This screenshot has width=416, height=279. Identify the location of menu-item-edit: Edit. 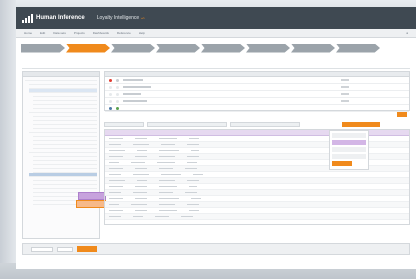
(42, 33).